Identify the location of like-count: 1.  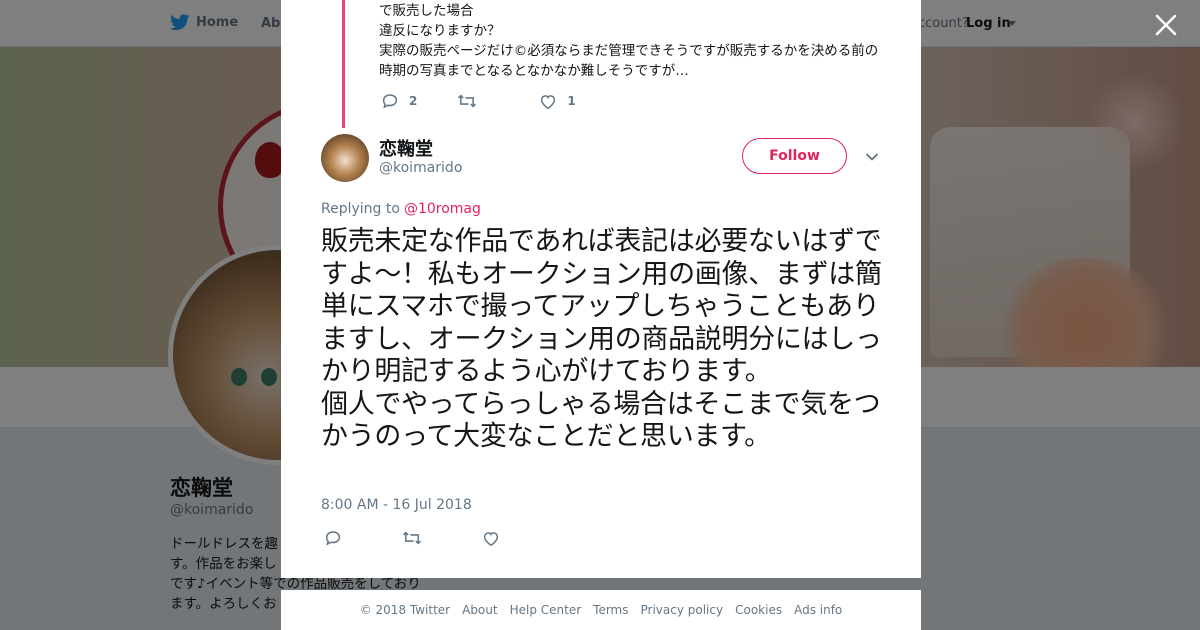
(571, 101).